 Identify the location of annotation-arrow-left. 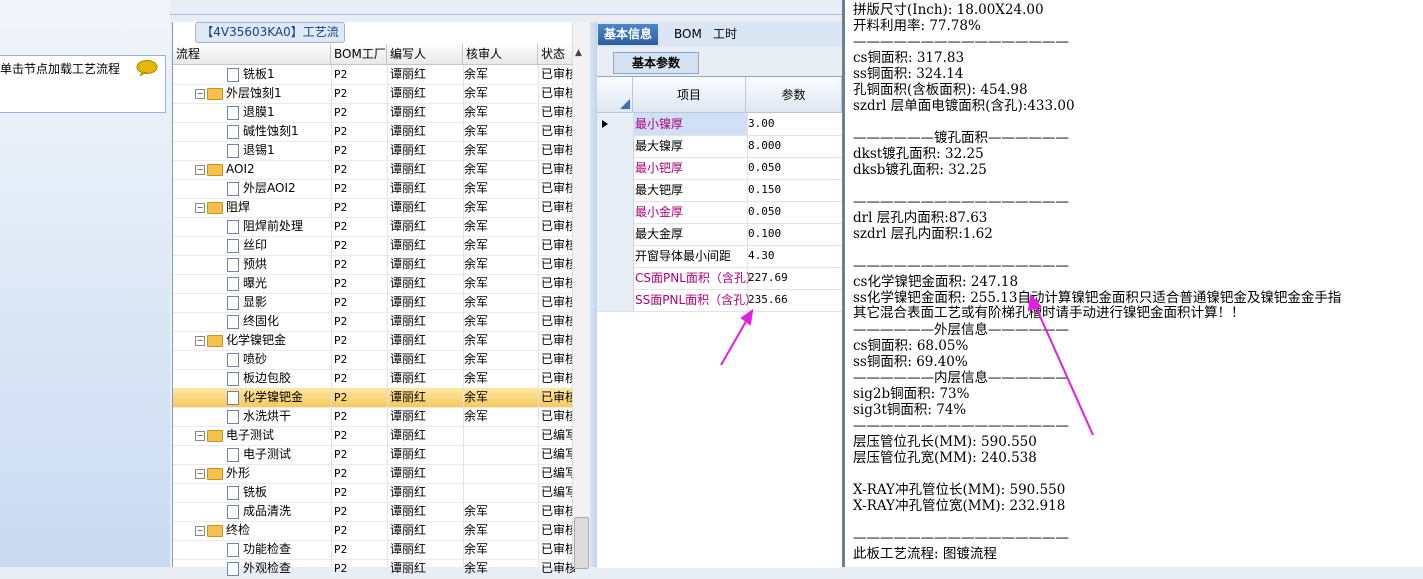
(737, 337).